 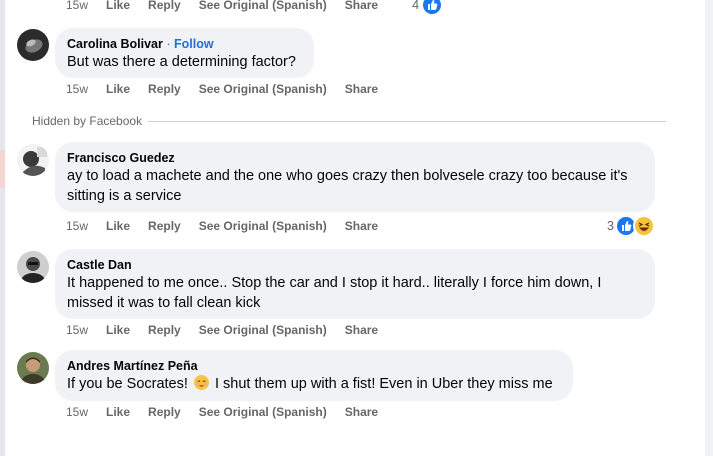 What do you see at coordinates (164, 303) in the screenshot?
I see `comment-text-line: missed it was to fall clean kick` at bounding box center [164, 303].